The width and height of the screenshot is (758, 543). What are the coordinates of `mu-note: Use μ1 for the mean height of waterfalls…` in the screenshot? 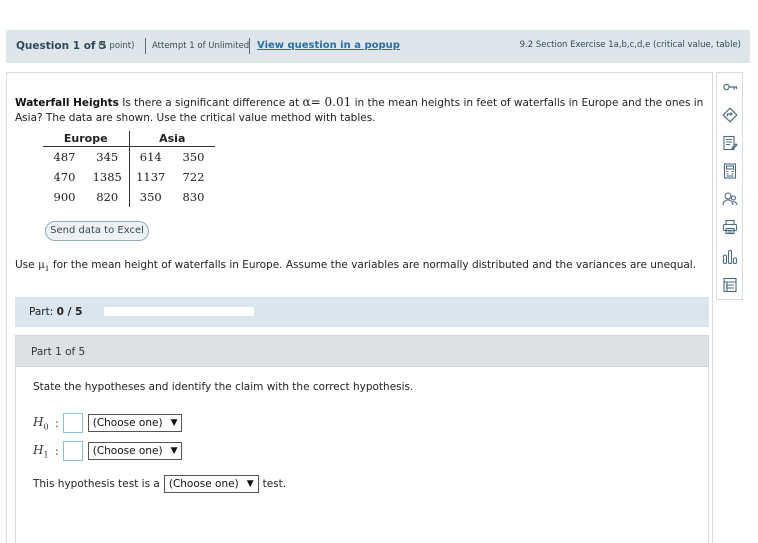 It's located at (355, 266).